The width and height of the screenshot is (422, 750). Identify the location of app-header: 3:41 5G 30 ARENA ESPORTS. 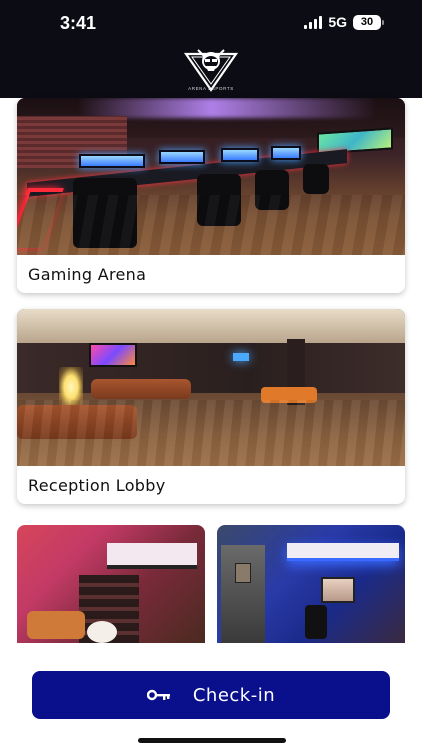
(211, 49).